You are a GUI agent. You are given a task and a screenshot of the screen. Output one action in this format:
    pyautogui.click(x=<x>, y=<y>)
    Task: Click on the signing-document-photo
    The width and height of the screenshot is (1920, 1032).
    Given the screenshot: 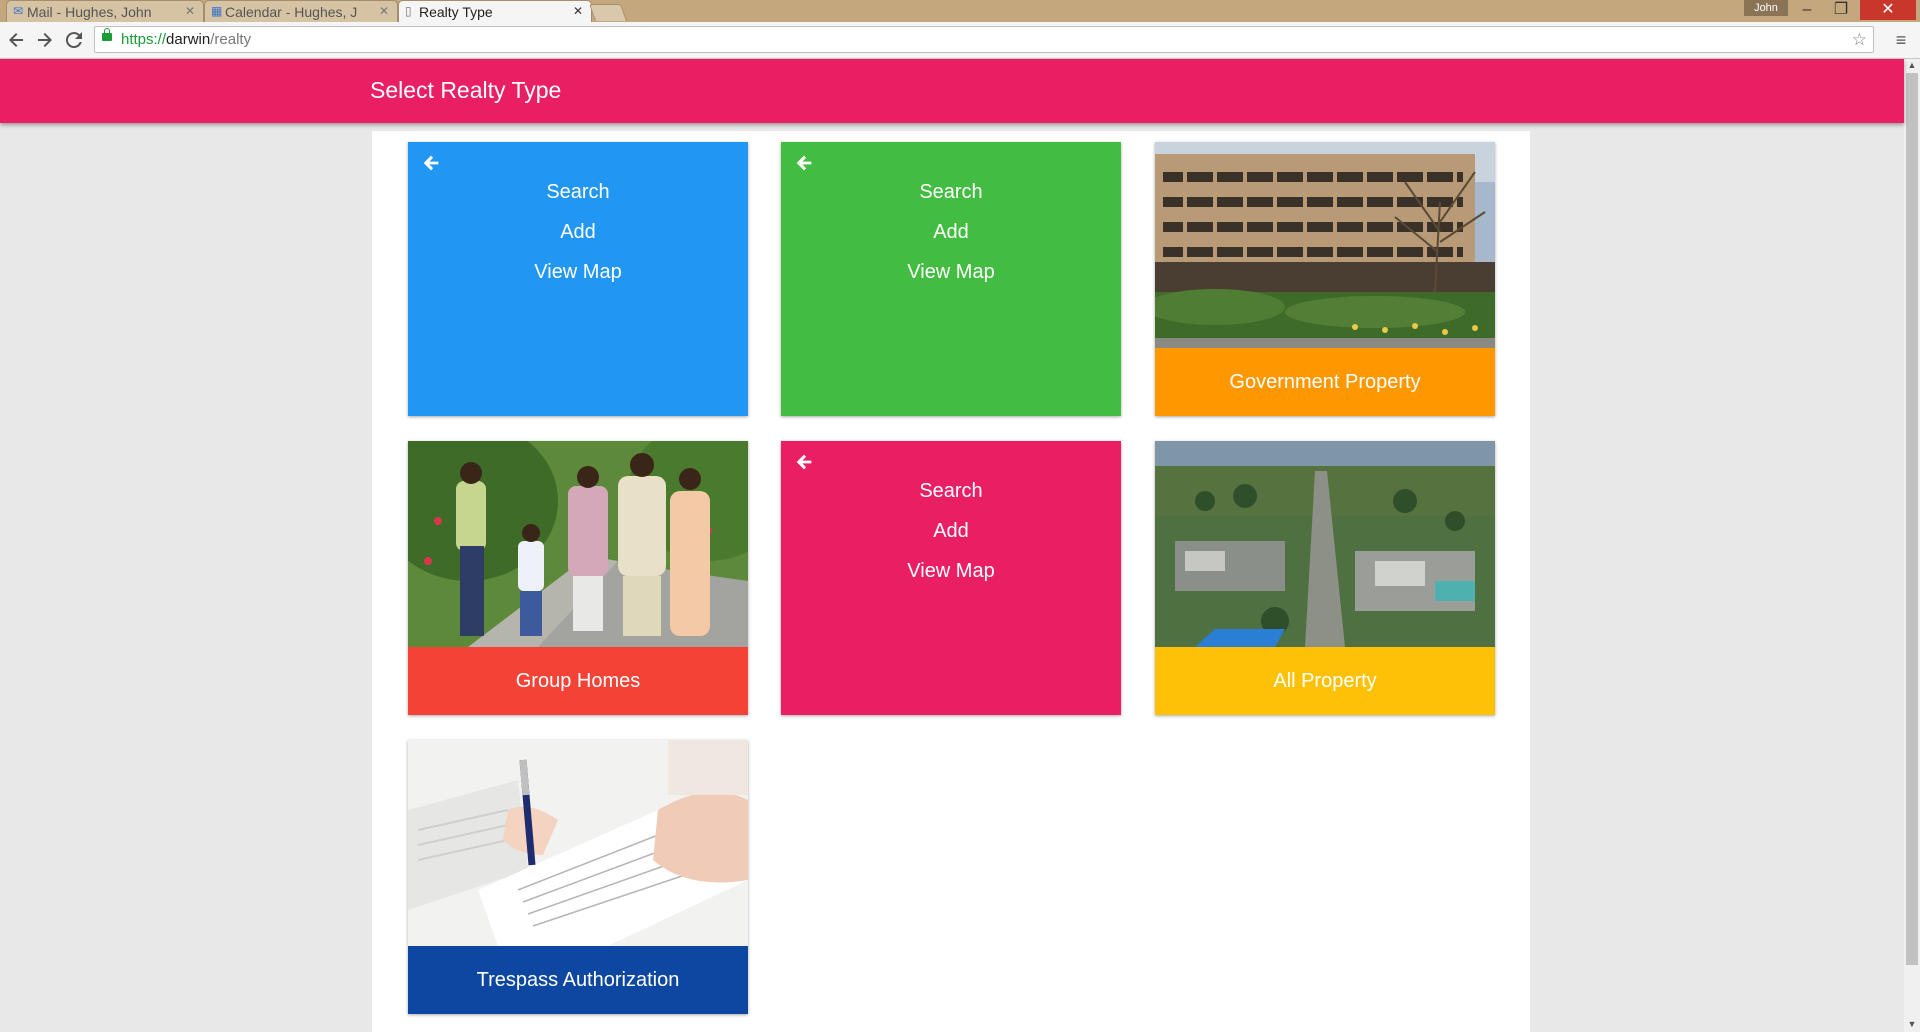 What is the action you would take?
    pyautogui.click(x=578, y=843)
    